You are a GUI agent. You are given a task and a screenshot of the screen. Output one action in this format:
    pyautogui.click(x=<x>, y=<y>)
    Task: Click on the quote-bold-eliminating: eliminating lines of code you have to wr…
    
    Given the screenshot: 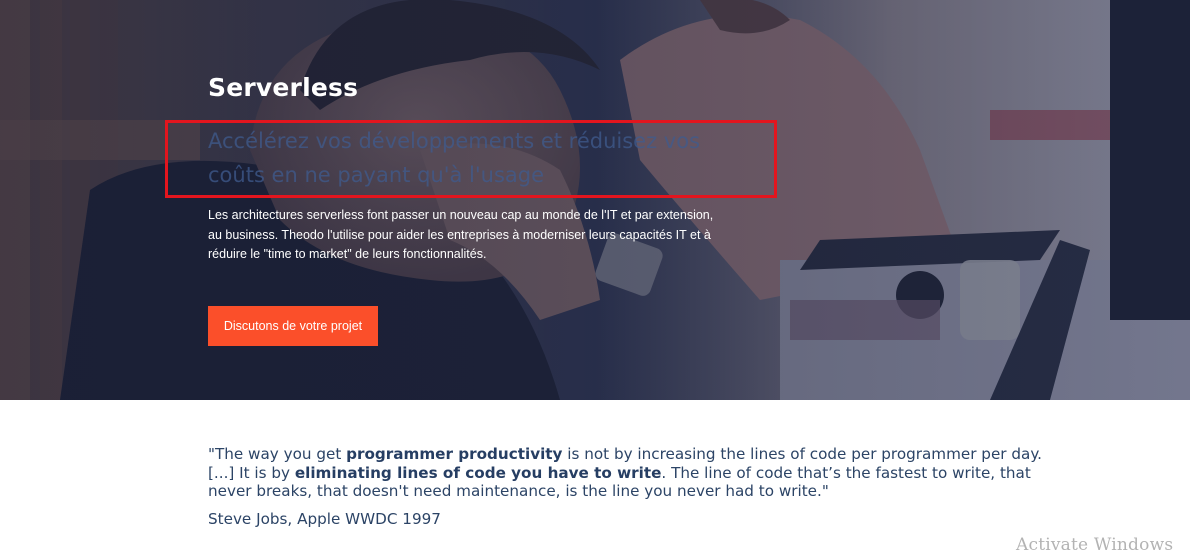 What is the action you would take?
    pyautogui.click(x=478, y=472)
    